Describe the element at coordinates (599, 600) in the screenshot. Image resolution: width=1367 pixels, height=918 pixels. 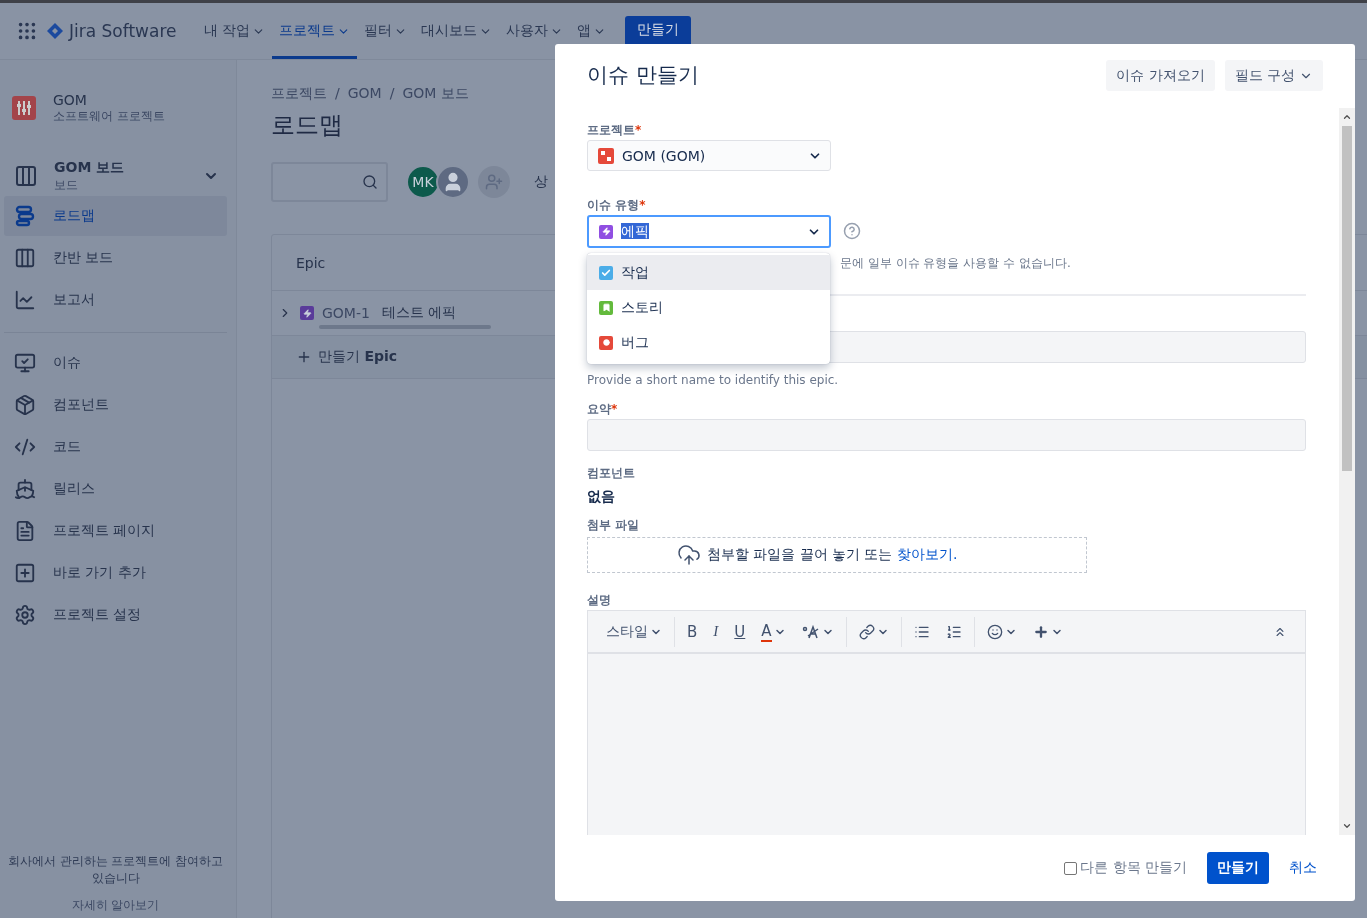
I see `field-label: 설명` at that location.